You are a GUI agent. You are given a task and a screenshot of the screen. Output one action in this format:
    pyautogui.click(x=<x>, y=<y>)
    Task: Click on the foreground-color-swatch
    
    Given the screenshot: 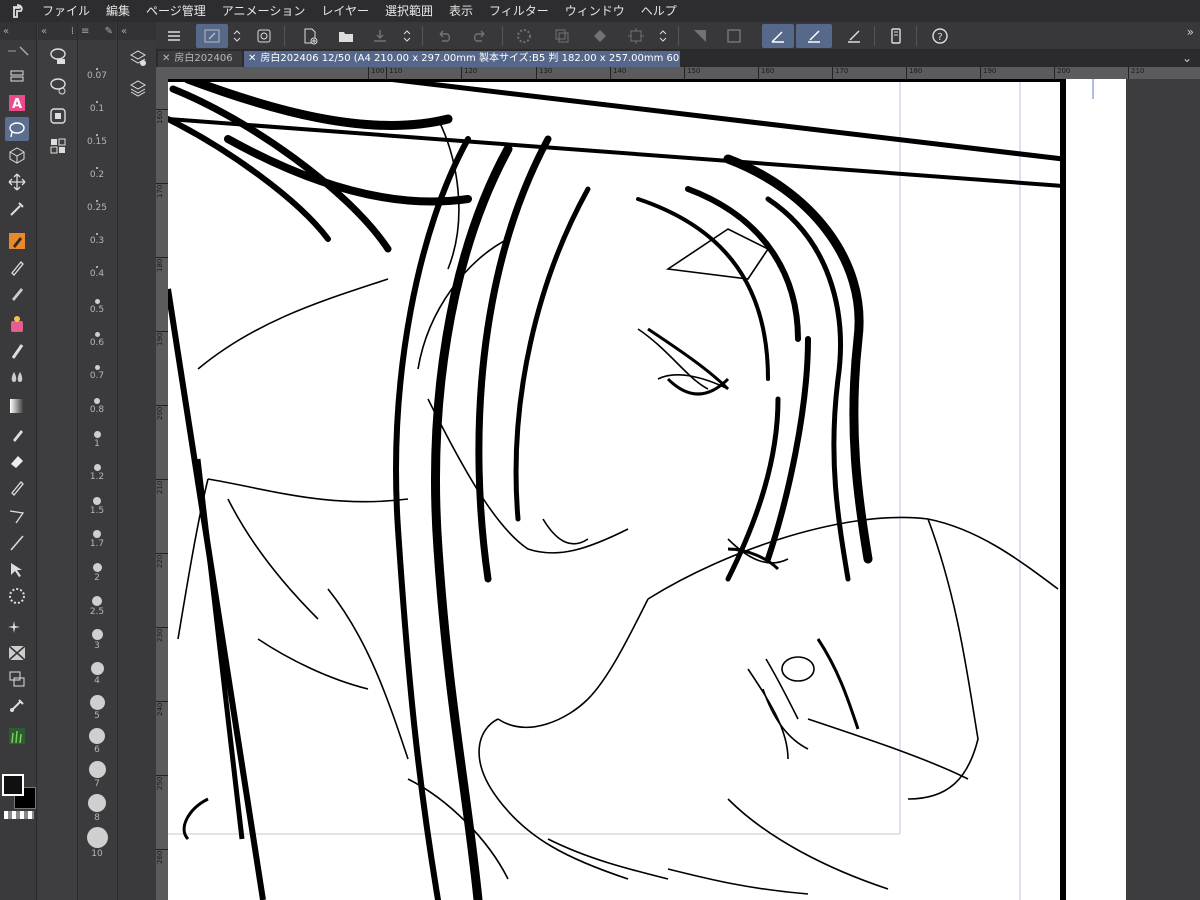 What is the action you would take?
    pyautogui.click(x=13, y=785)
    